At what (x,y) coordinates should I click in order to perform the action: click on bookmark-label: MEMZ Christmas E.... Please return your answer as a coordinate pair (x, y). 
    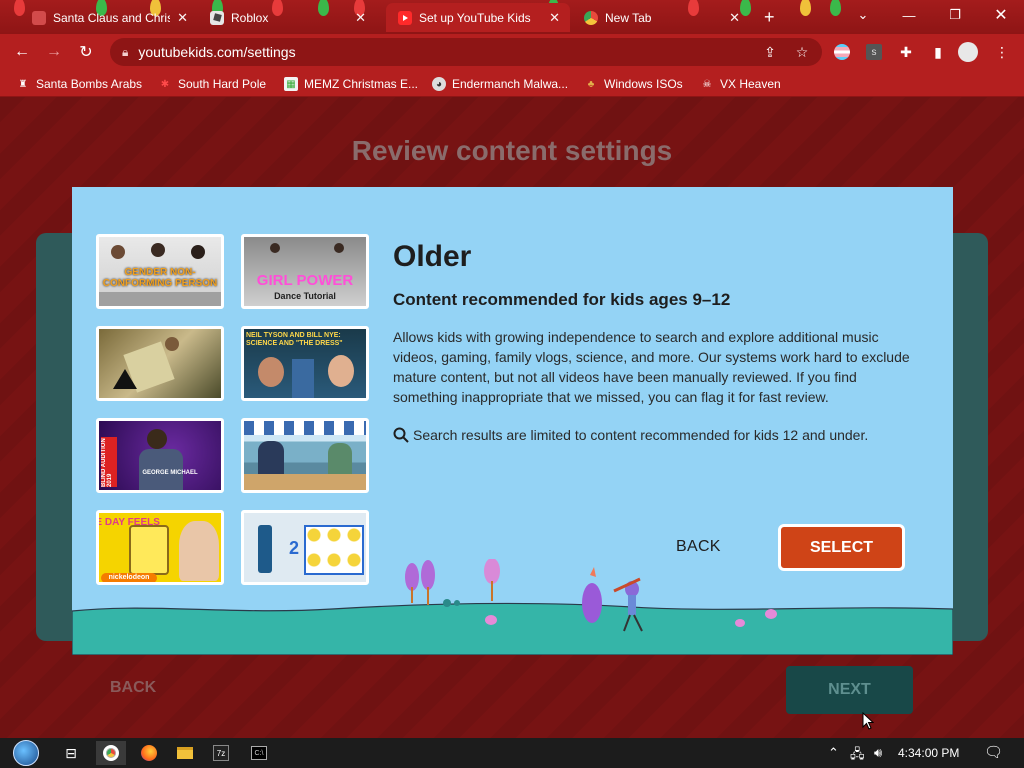
    Looking at the image, I should click on (361, 84).